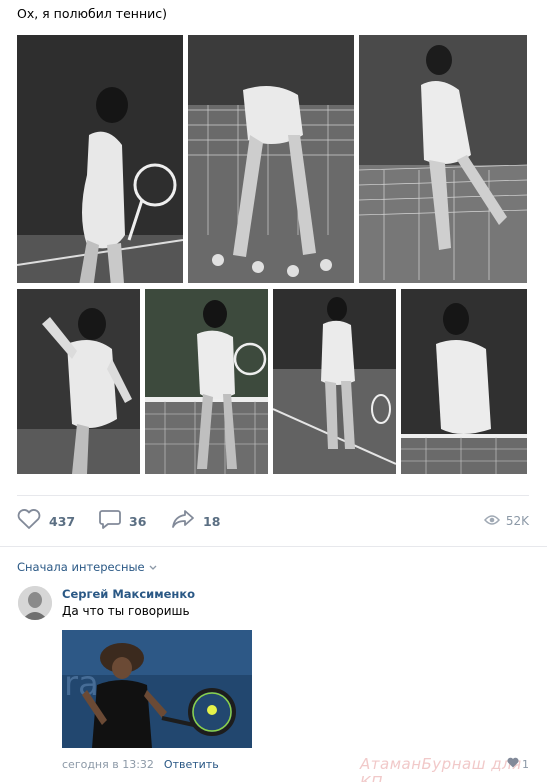 The width and height of the screenshot is (547, 782). What do you see at coordinates (35, 603) in the screenshot?
I see `avatar` at bounding box center [35, 603].